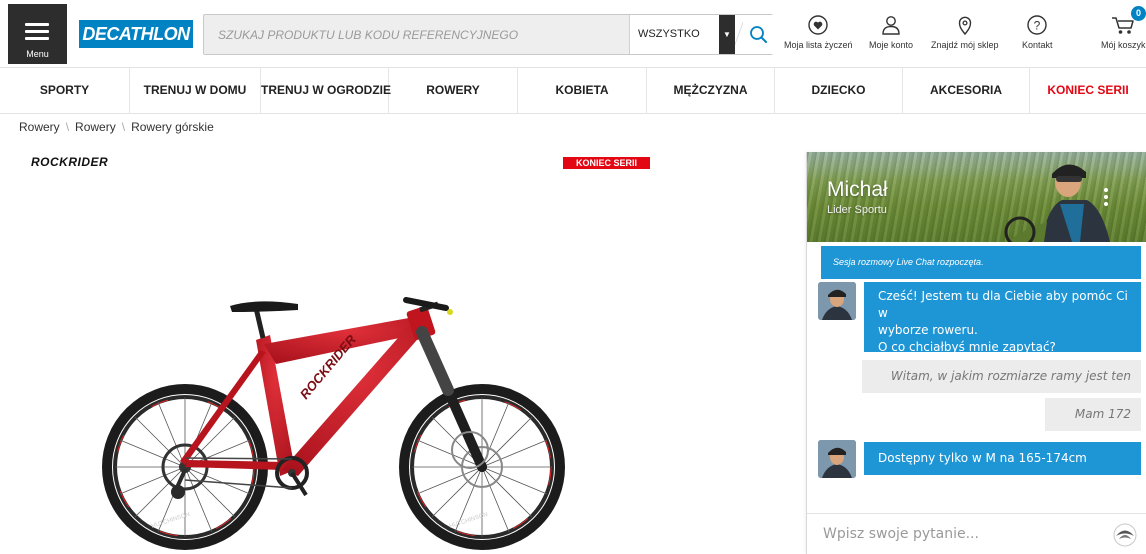 This screenshot has height=554, width=1146. What do you see at coordinates (711, 90) in the screenshot?
I see `nav-item-mezczyzna: MĘŻCZYZNA` at bounding box center [711, 90].